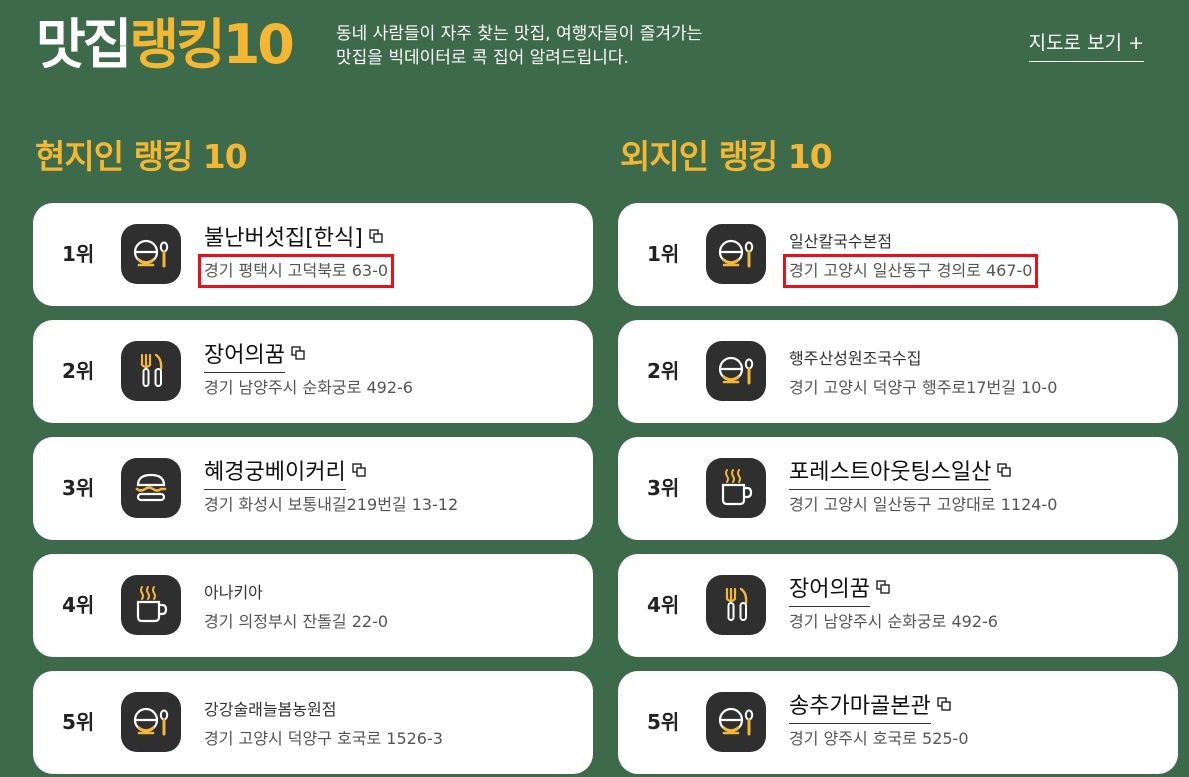 The image size is (1189, 777). I want to click on restaurant-name-row: 혜경궁베이커리, so click(285, 476).